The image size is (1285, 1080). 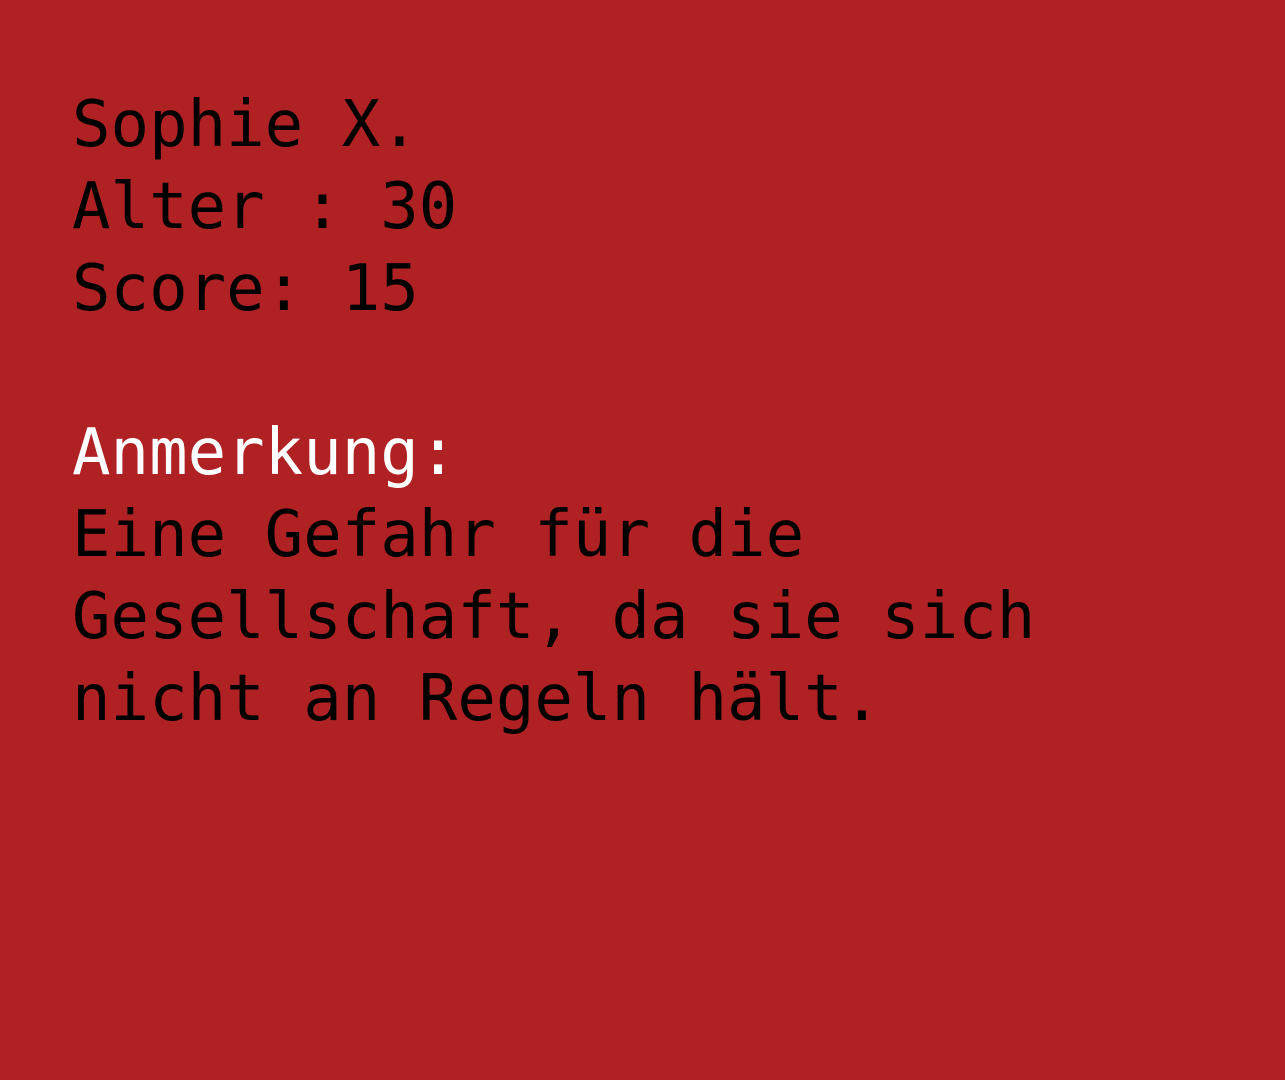 I want to click on note-label: Anmerkung:, so click(x=265, y=453).